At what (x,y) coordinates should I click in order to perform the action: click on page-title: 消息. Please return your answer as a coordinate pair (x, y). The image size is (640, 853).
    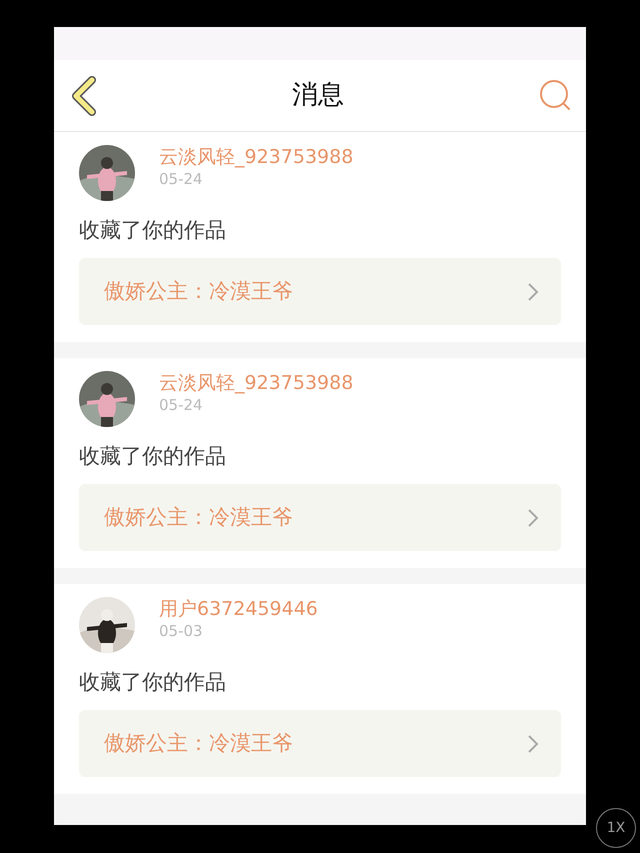
    Looking at the image, I should click on (318, 95).